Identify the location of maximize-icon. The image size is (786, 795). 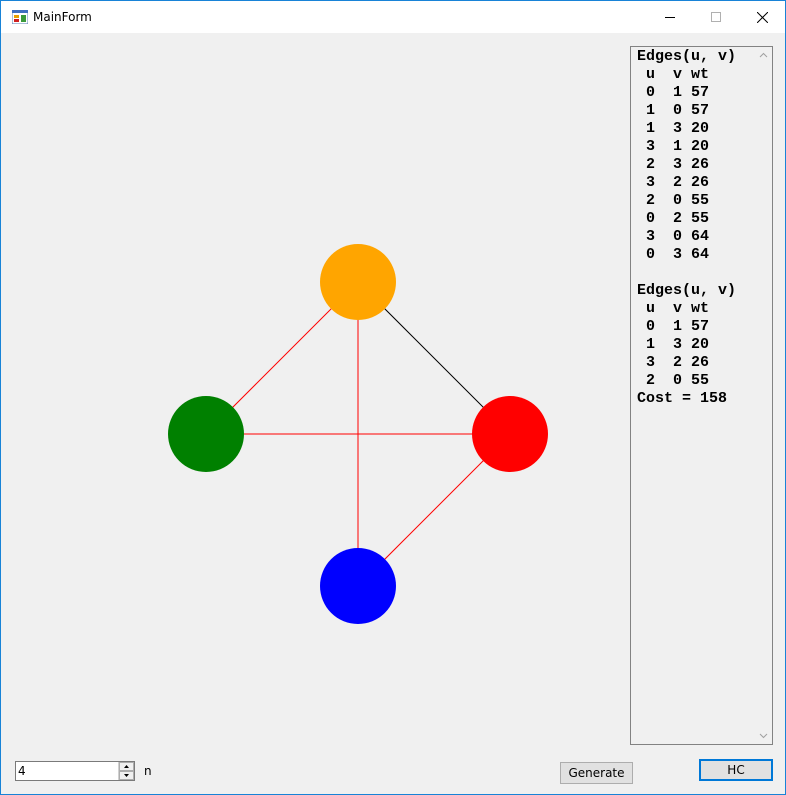
(716, 17).